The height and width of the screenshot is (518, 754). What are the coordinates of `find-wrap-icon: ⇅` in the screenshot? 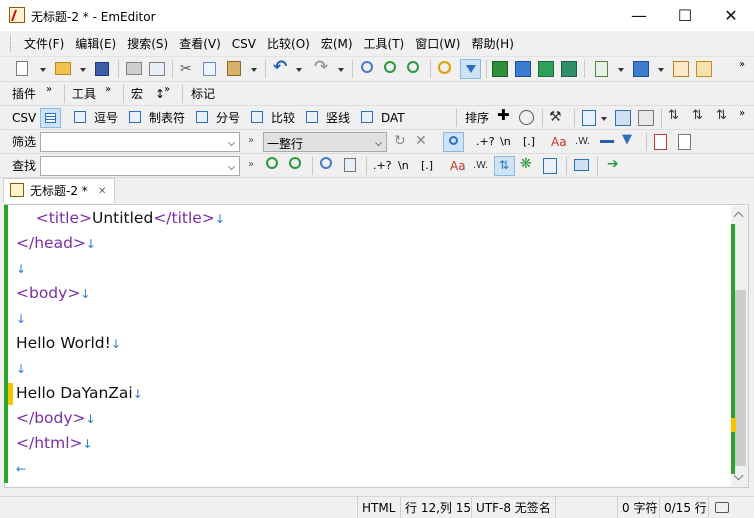 It's located at (504, 166).